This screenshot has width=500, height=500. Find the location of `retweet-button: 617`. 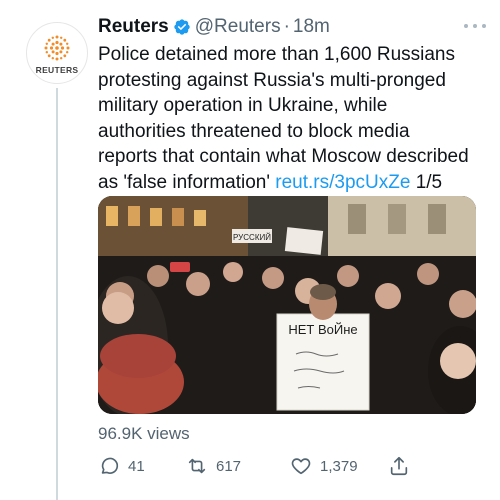

retweet-button: 617 is located at coordinates (213, 466).